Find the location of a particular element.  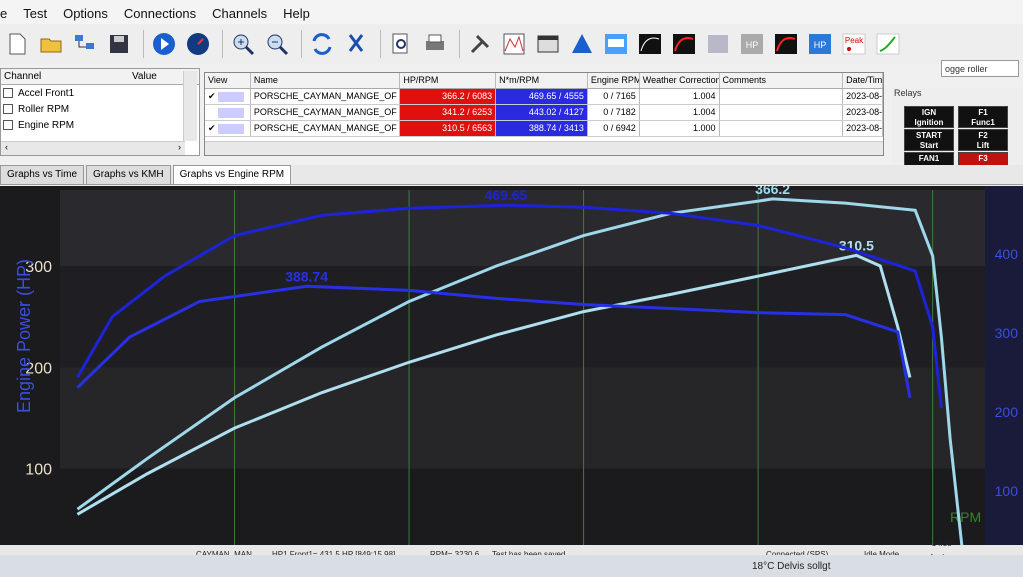

search-input is located at coordinates (980, 68).